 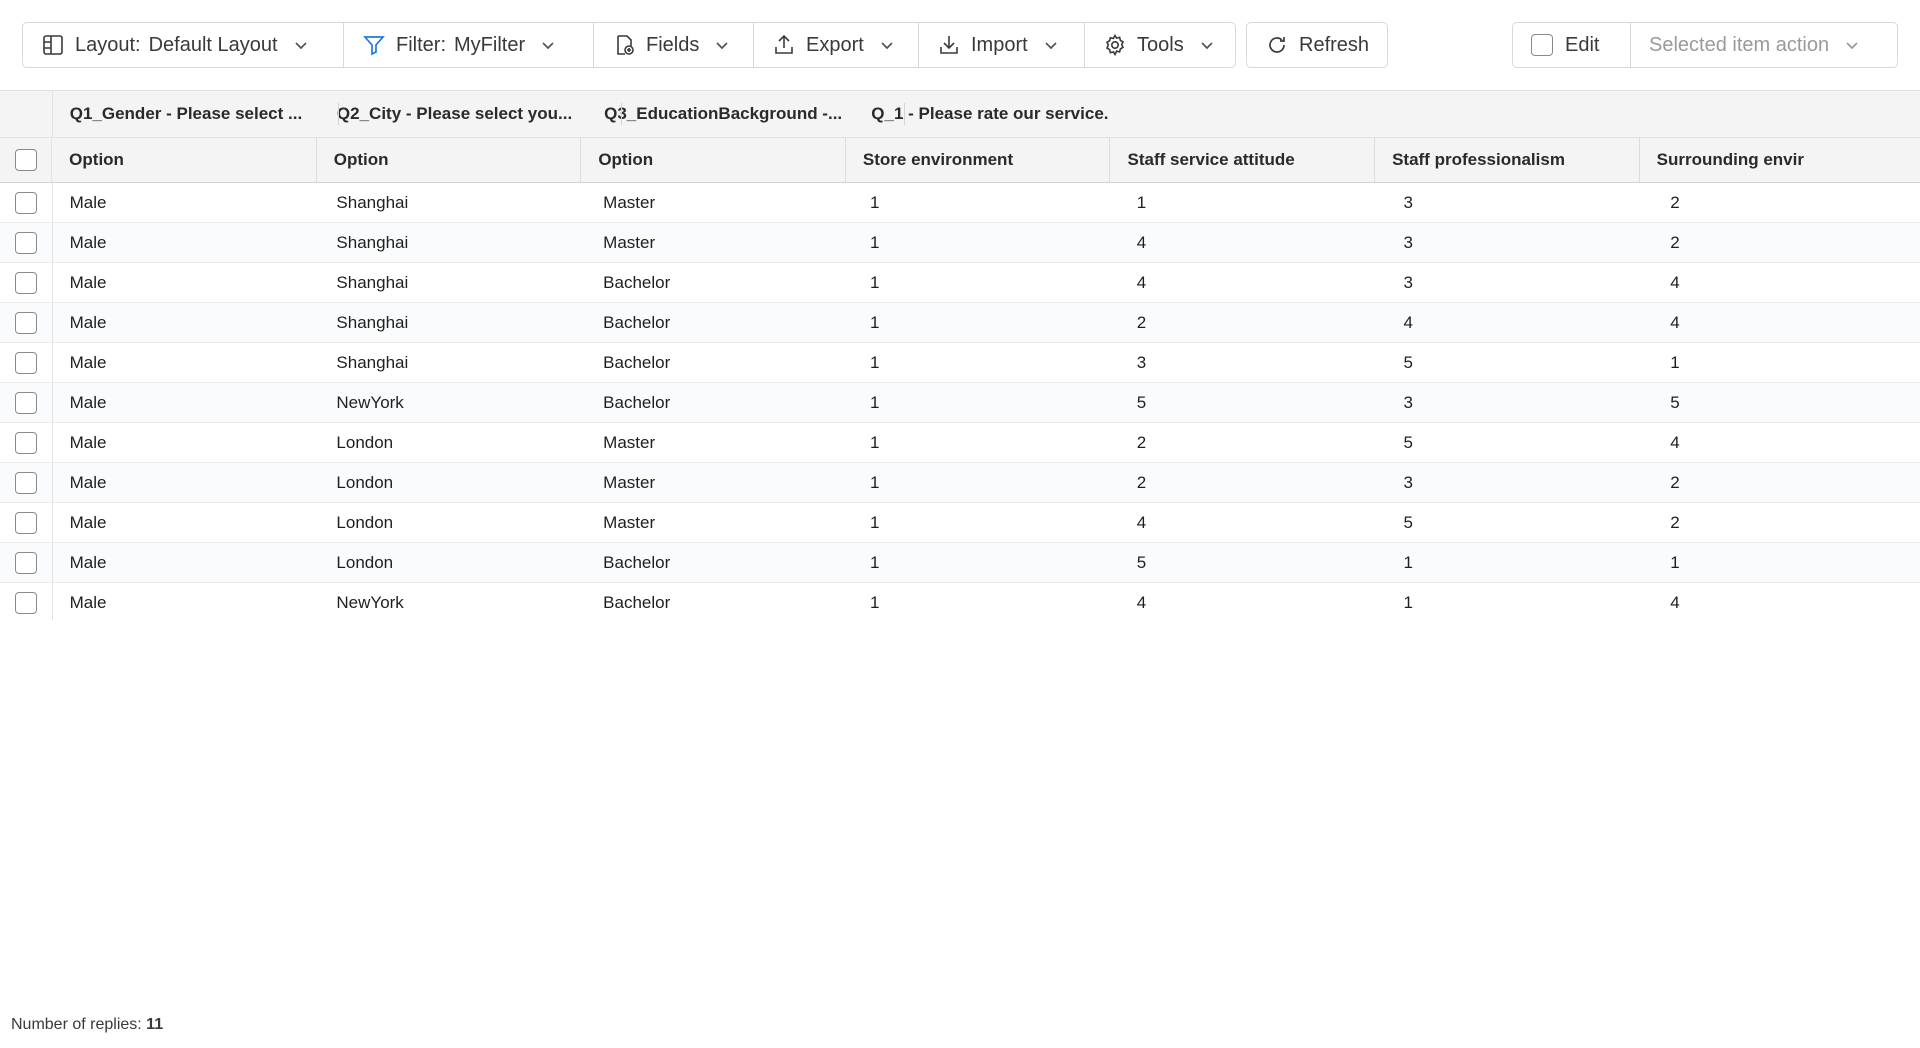 What do you see at coordinates (784, 45) in the screenshot?
I see `export-icon` at bounding box center [784, 45].